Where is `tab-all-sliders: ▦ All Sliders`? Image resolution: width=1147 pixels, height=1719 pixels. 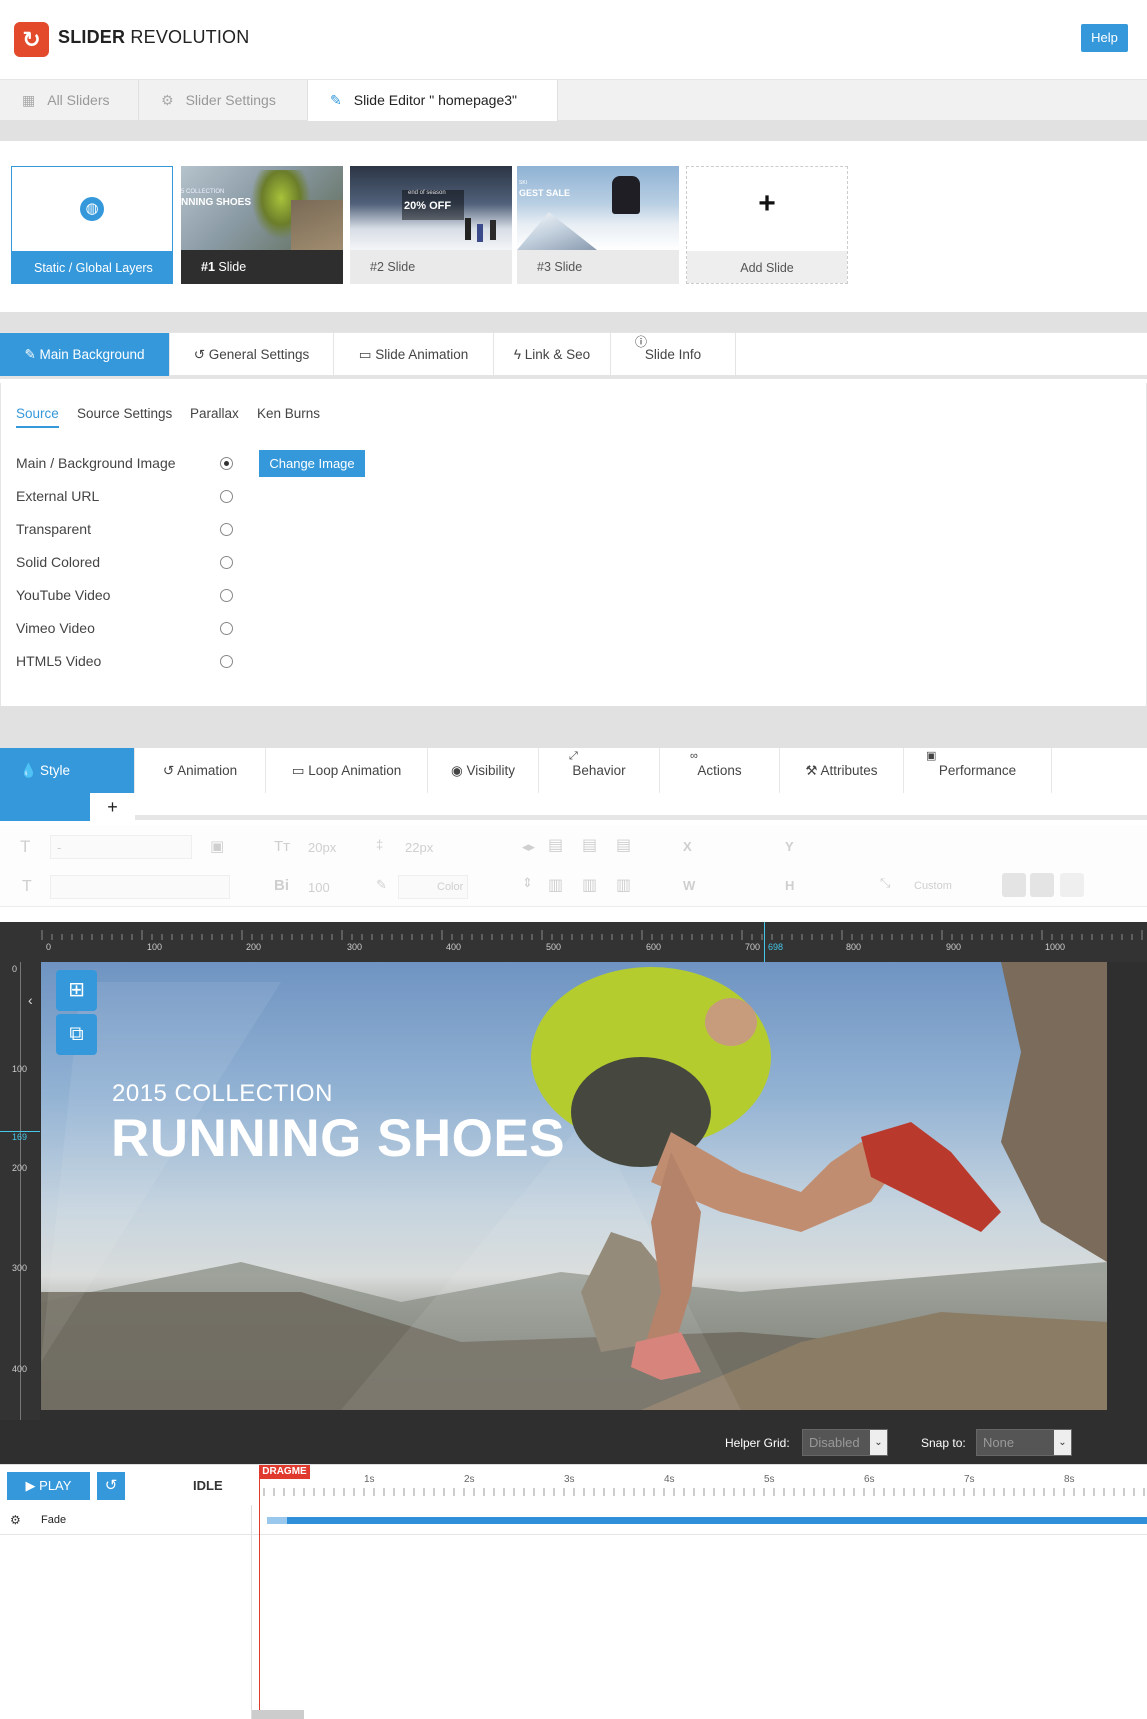
tab-all-sliders: ▦ All Sliders is located at coordinates (69, 100).